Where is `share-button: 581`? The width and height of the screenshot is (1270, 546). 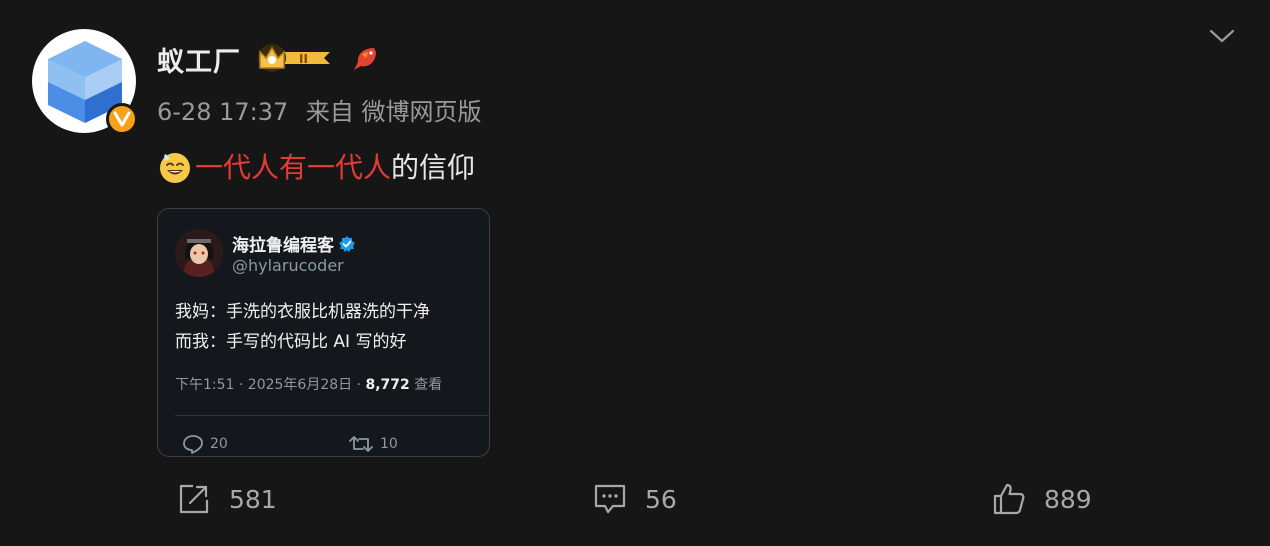
share-button: 581 is located at coordinates (227, 499).